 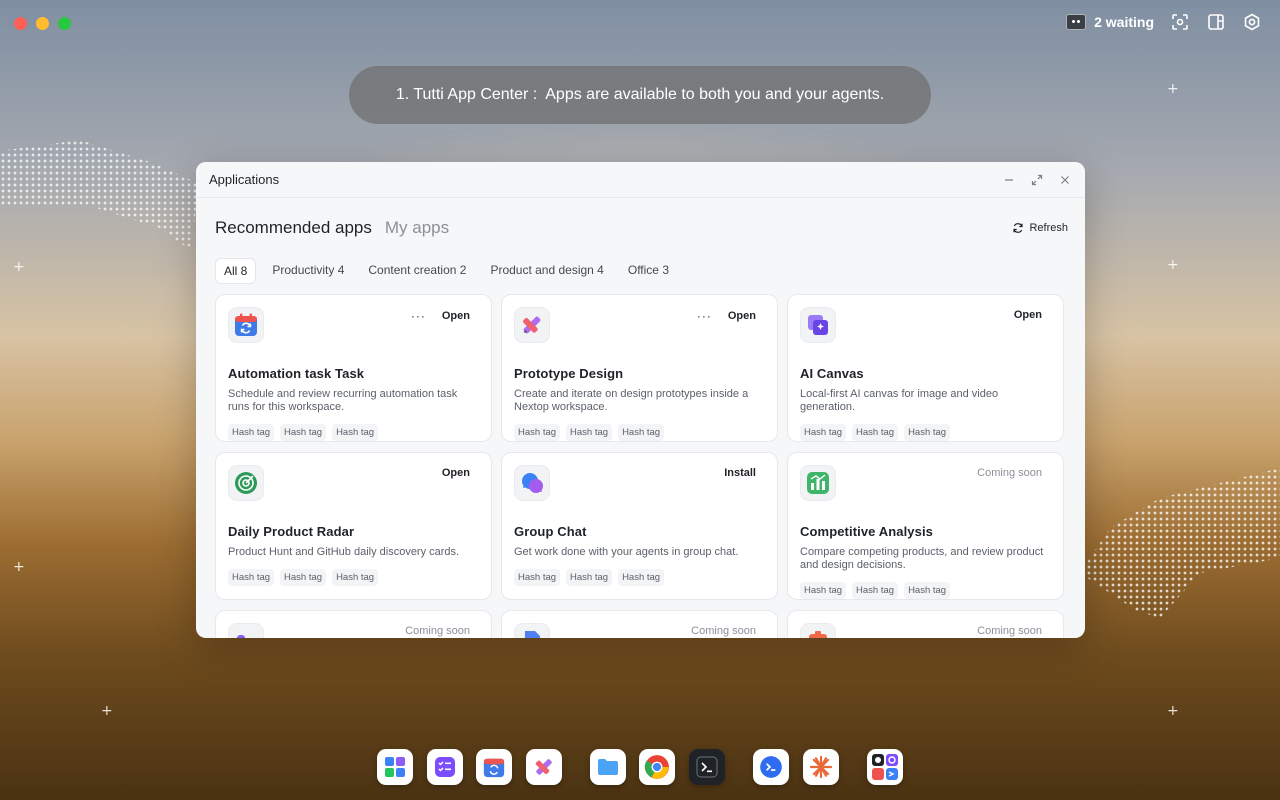 What do you see at coordinates (885, 767) in the screenshot?
I see `tools-cluster-icon` at bounding box center [885, 767].